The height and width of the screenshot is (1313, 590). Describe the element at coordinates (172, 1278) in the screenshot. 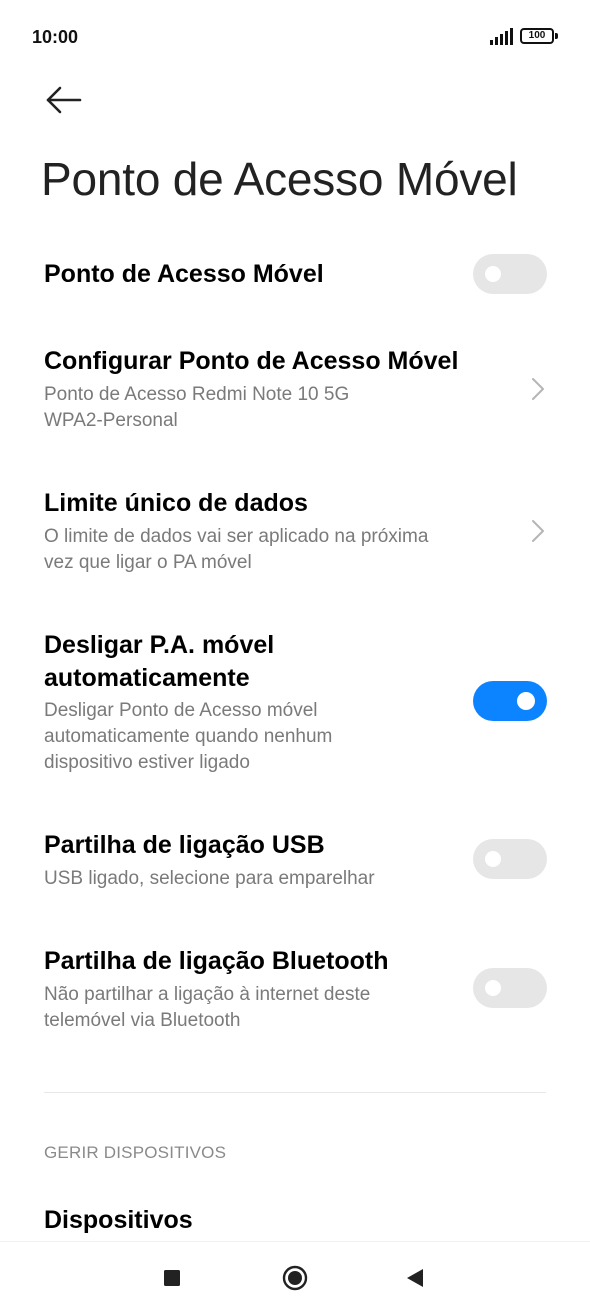

I see `recents-square-icon` at that location.